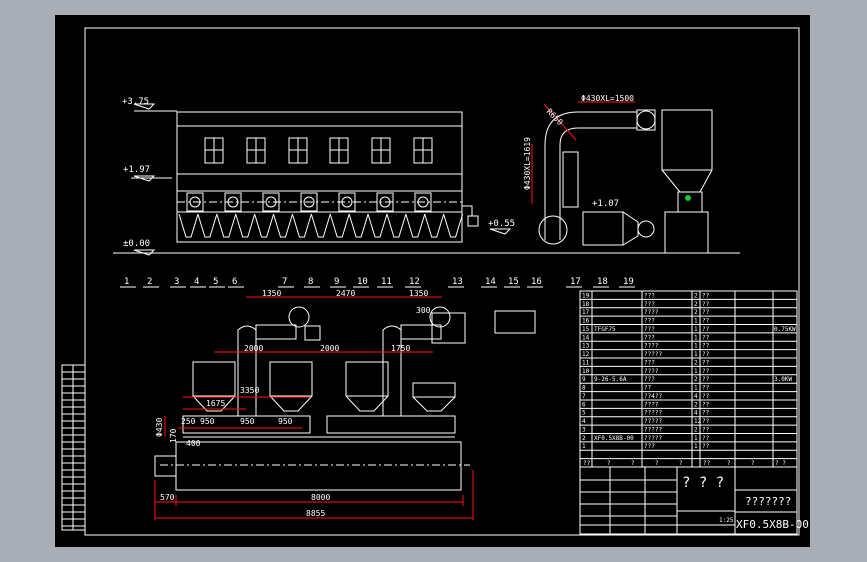 The width and height of the screenshot is (867, 562). Describe the element at coordinates (215, 403) in the screenshot. I see `dim-d1675: 1675` at that location.